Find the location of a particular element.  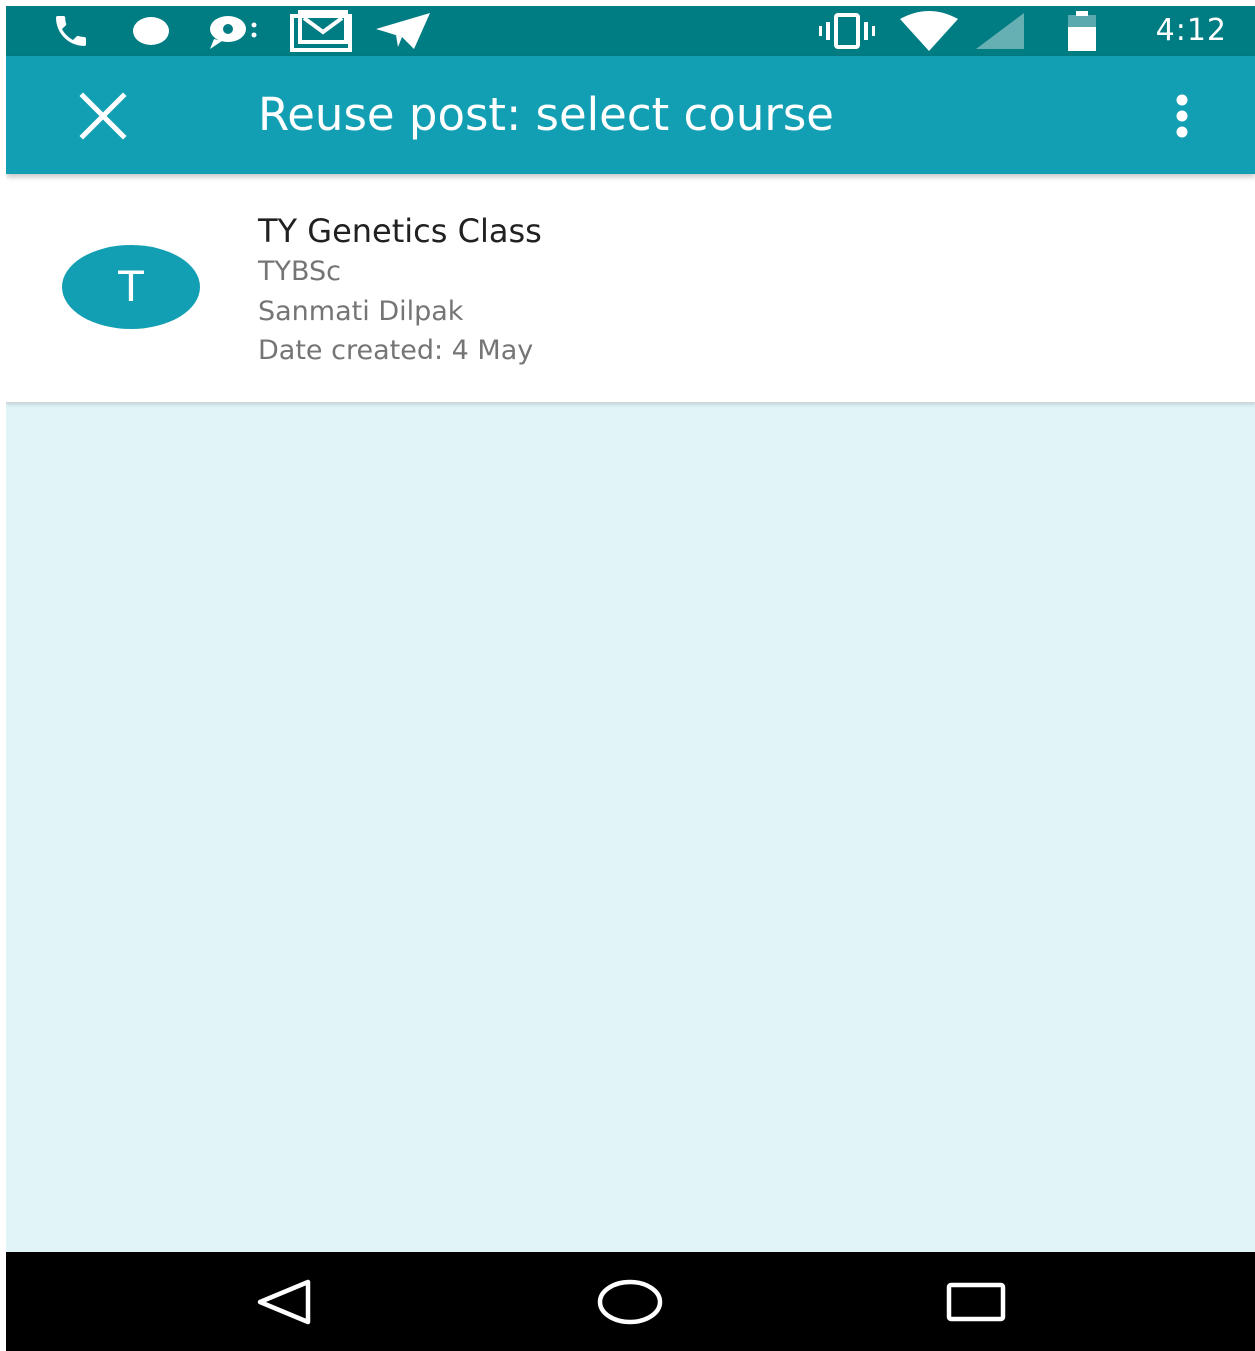

back-button is located at coordinates (283, 1301).